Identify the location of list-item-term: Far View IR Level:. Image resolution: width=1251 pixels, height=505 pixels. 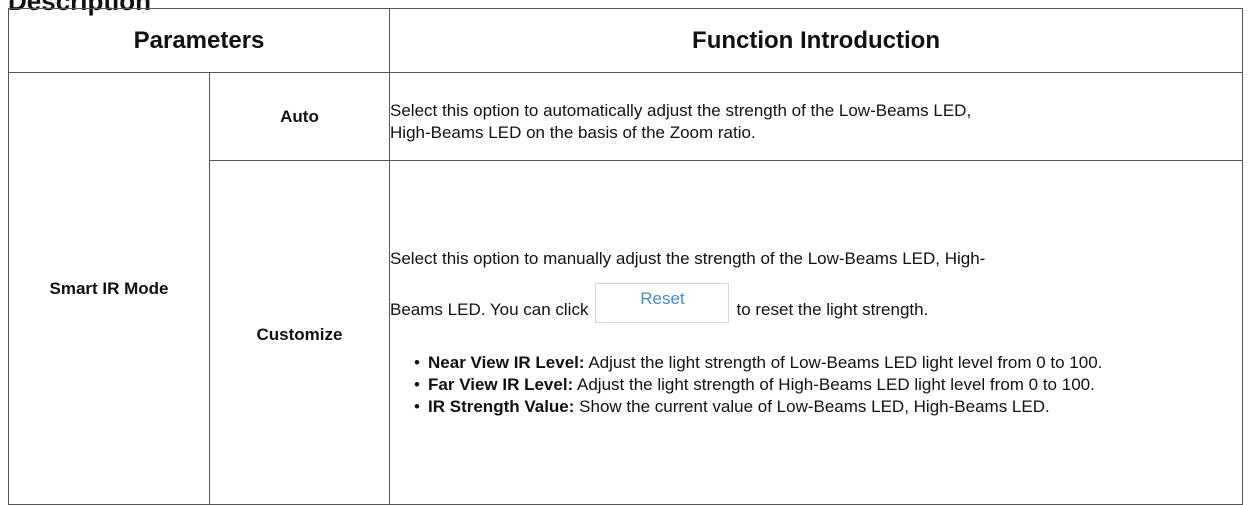
(501, 384).